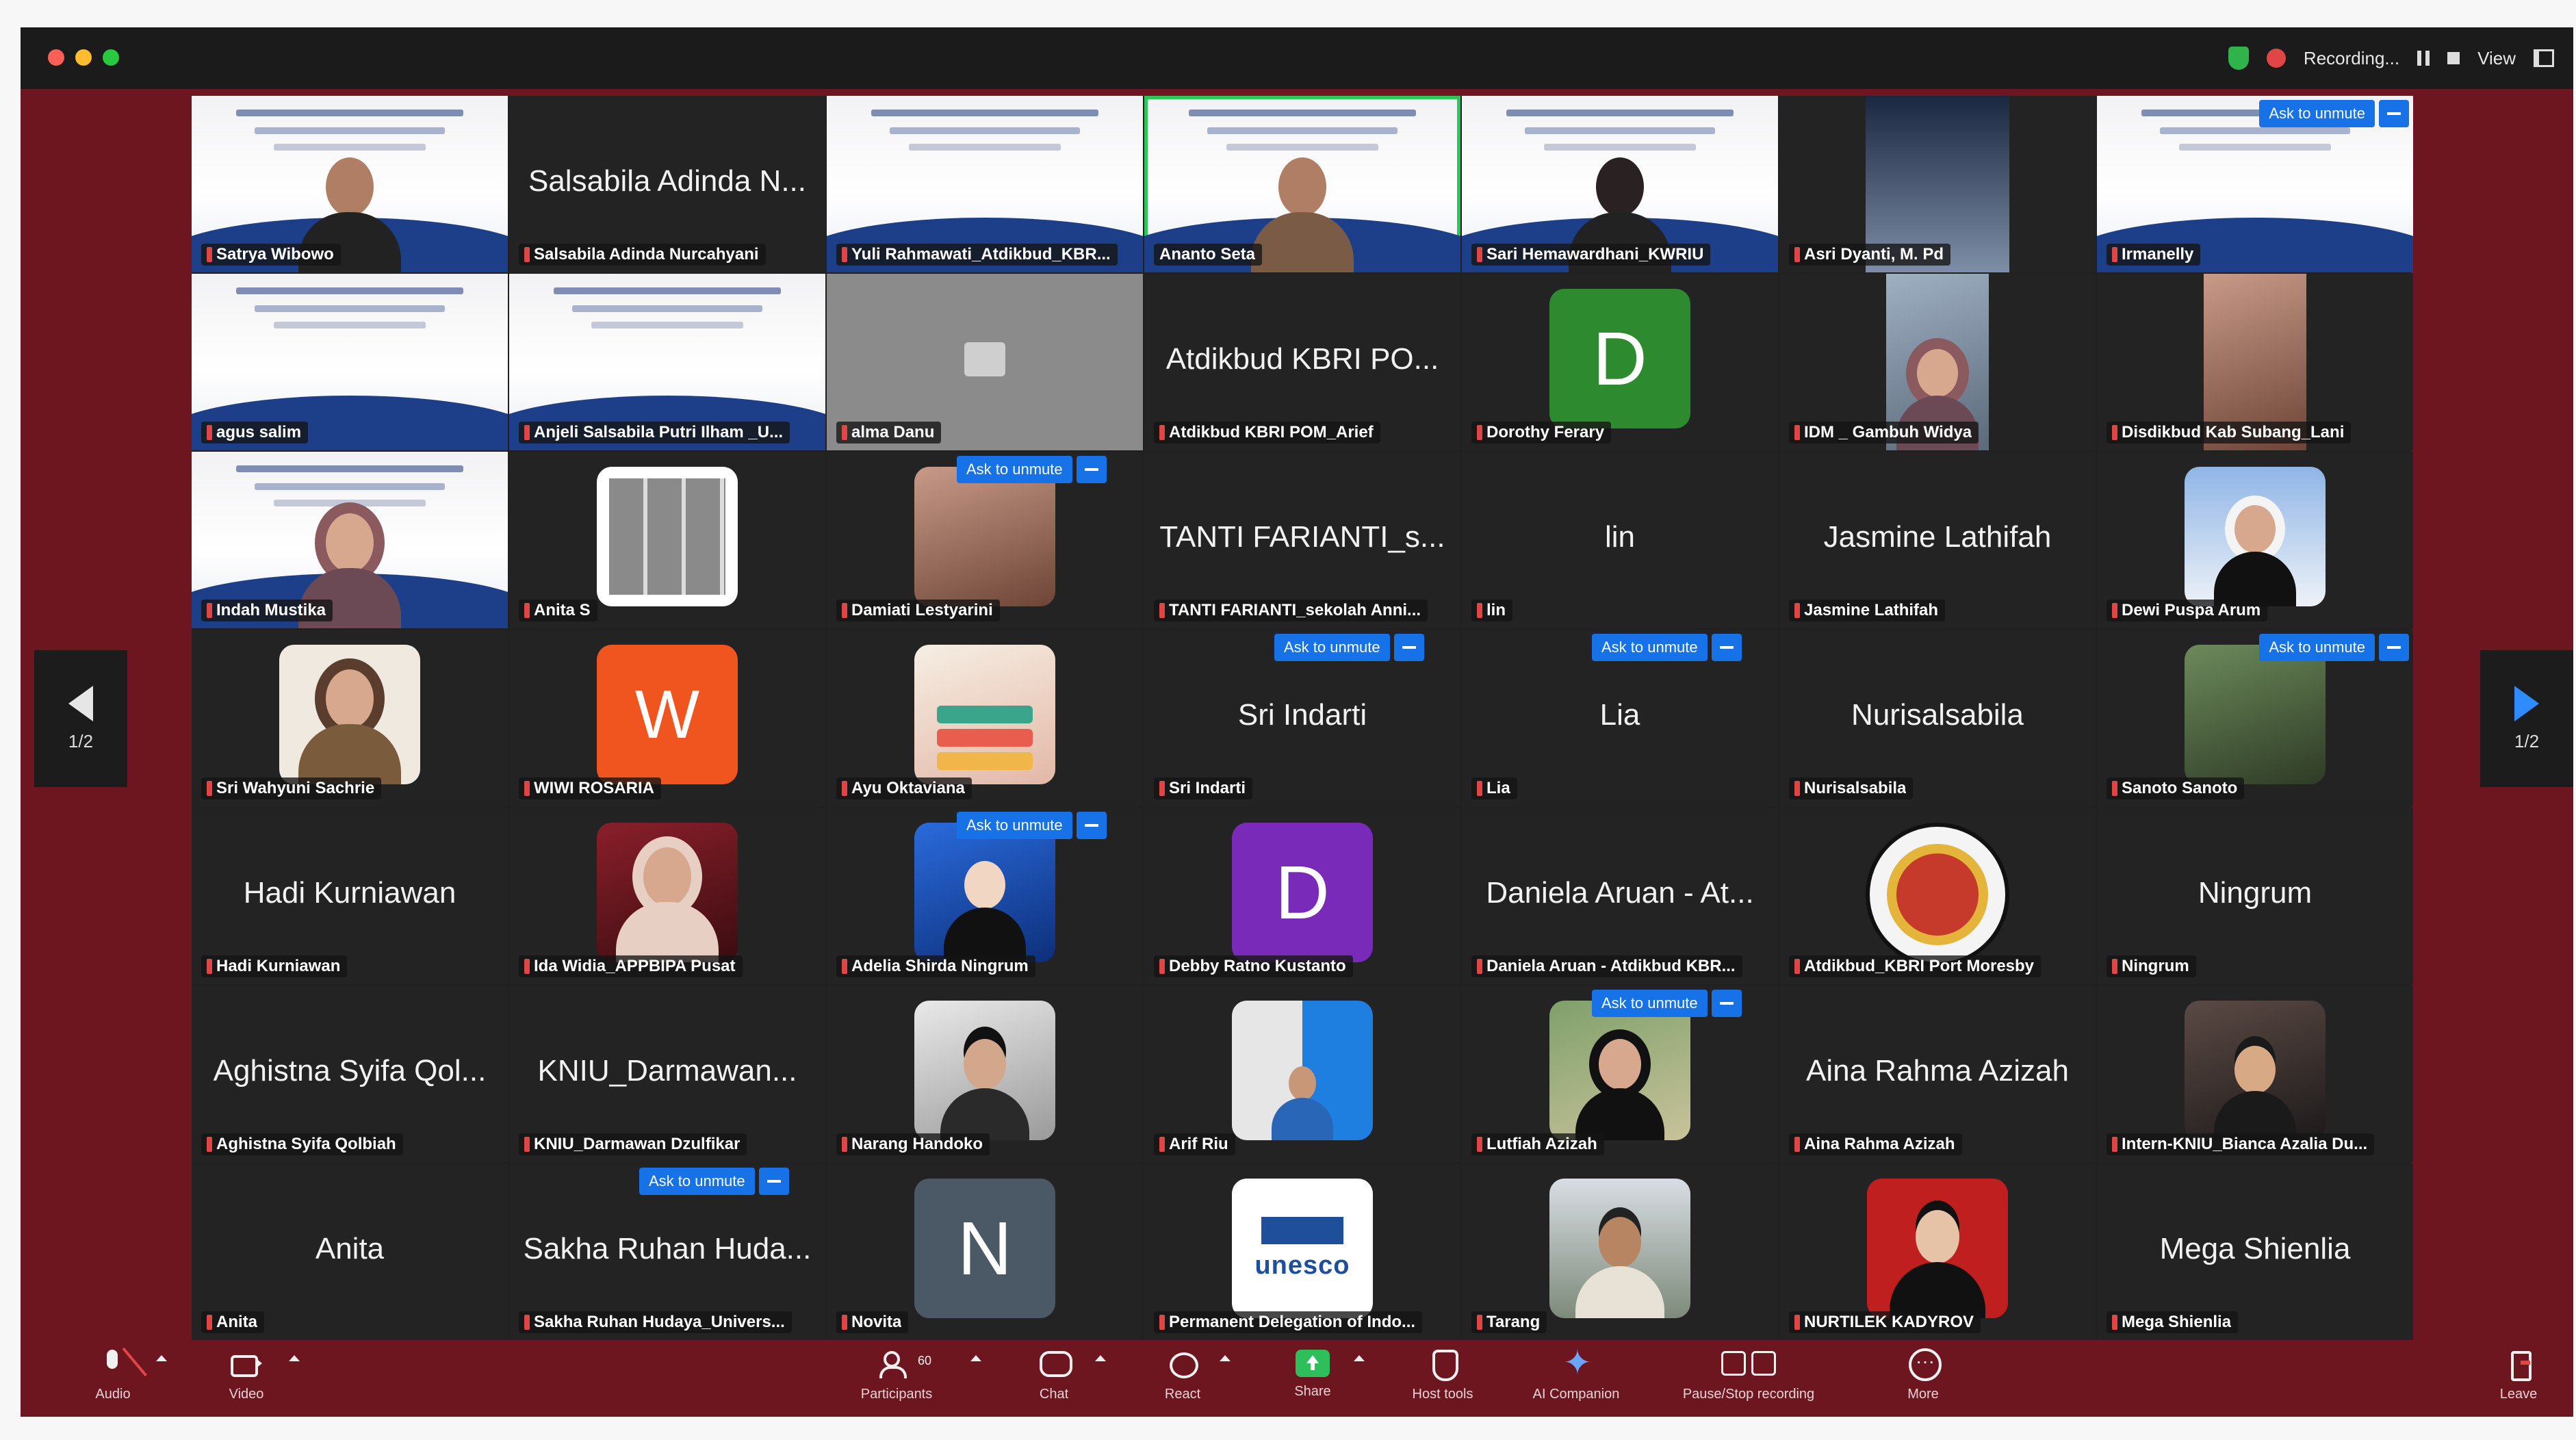 This screenshot has width=2576, height=1440. I want to click on participant-tile: Ask to unmute Lia Lia, so click(1620, 718).